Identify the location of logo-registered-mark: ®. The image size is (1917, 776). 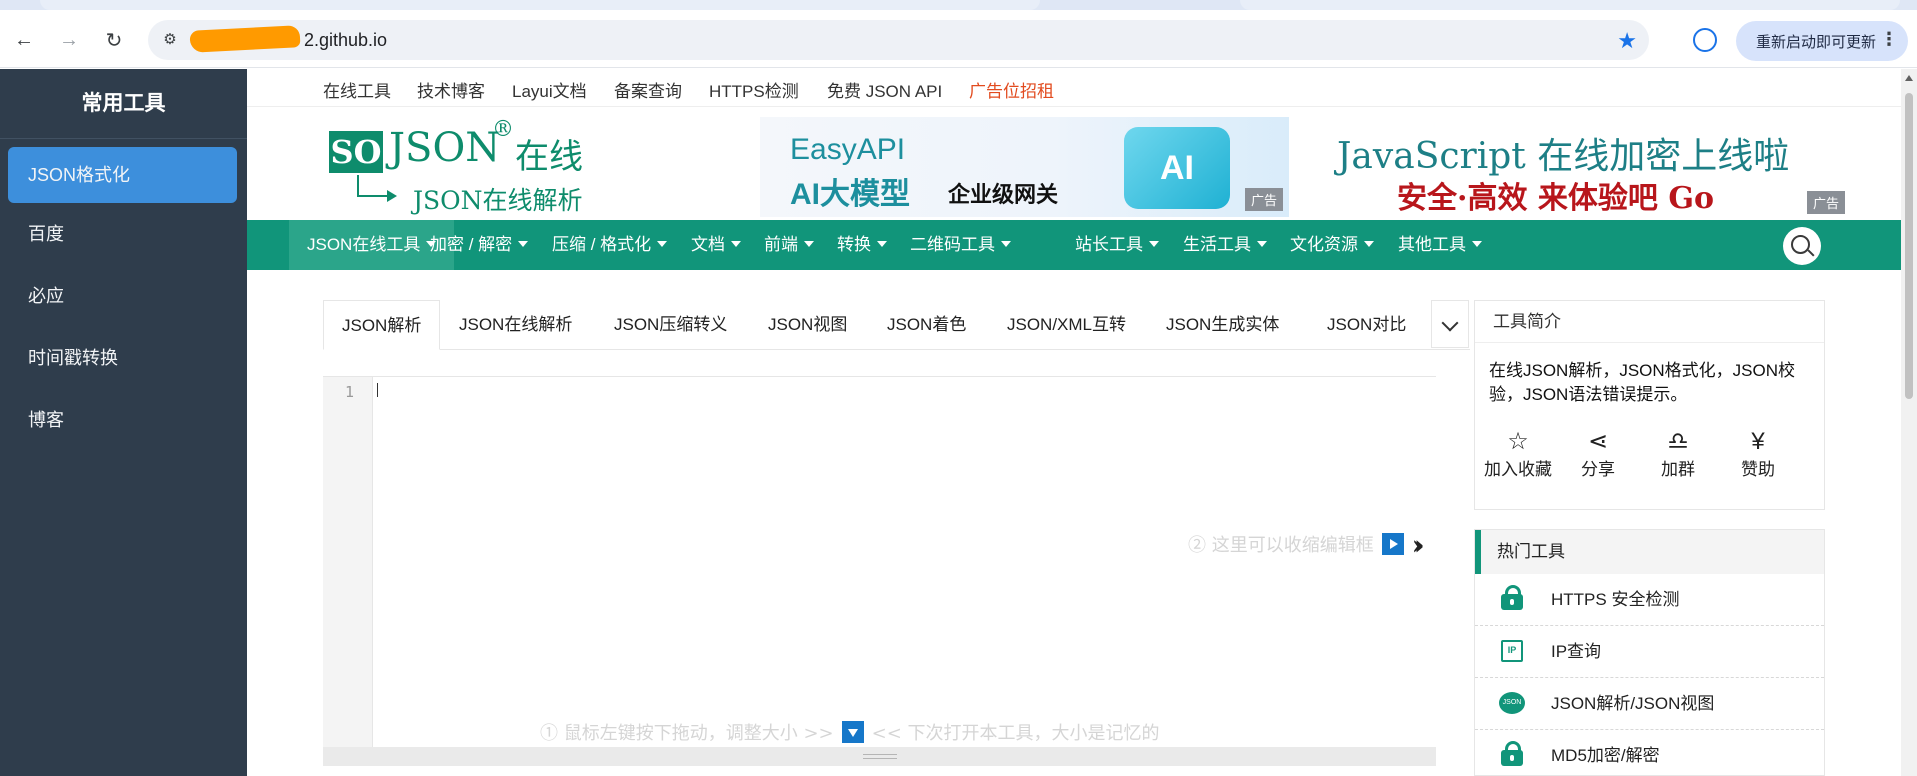
(503, 129).